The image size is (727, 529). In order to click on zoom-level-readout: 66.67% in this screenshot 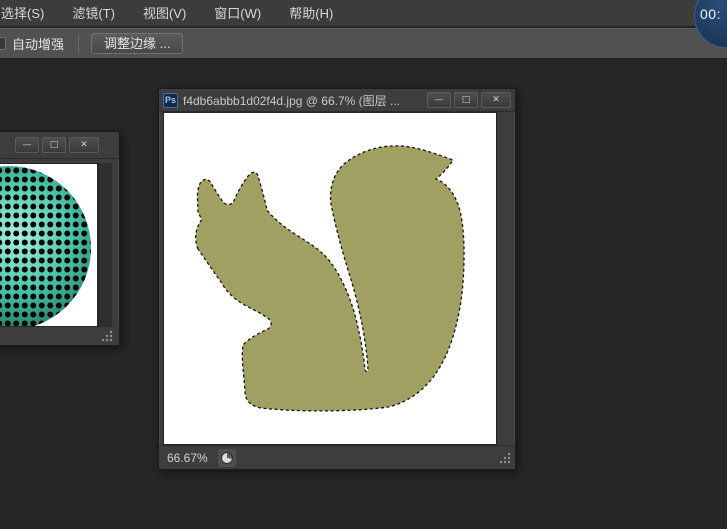, I will do `click(187, 458)`.